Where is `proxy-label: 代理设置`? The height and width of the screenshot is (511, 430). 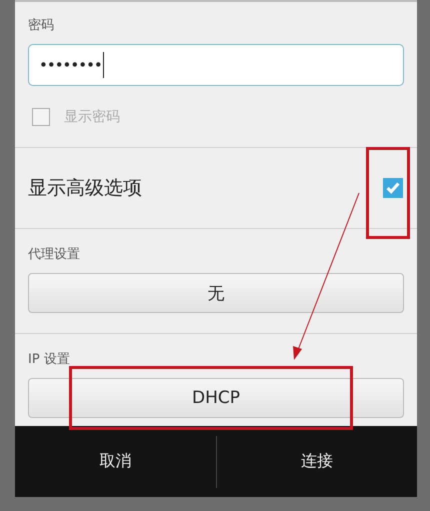 proxy-label: 代理设置 is located at coordinates (54, 254).